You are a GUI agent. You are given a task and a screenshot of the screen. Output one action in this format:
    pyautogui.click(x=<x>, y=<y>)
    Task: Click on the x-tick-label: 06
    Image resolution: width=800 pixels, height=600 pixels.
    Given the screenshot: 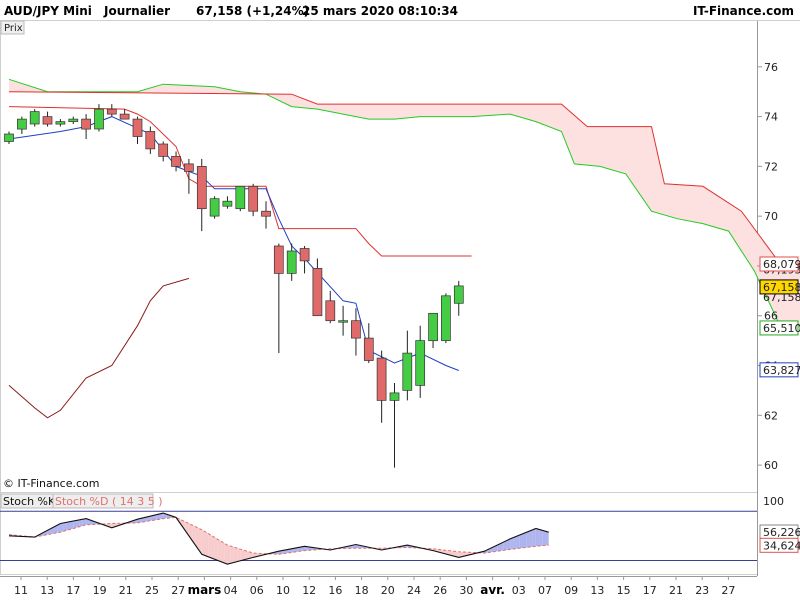 What is the action you would take?
    pyautogui.click(x=257, y=590)
    